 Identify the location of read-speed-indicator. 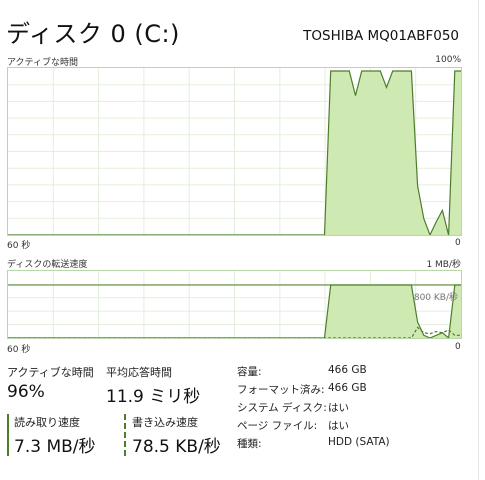
(8, 435).